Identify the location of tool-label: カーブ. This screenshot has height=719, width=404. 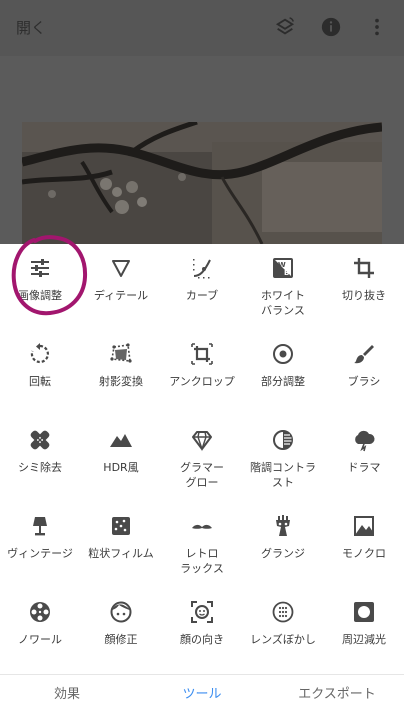
(202, 295).